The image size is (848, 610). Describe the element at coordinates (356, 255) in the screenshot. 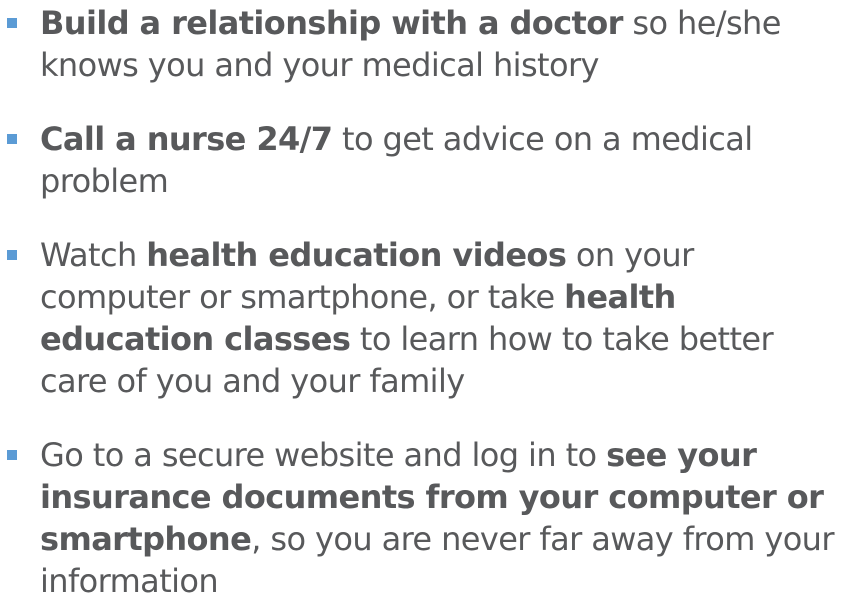

I see `bold-phrase: health education videos` at that location.